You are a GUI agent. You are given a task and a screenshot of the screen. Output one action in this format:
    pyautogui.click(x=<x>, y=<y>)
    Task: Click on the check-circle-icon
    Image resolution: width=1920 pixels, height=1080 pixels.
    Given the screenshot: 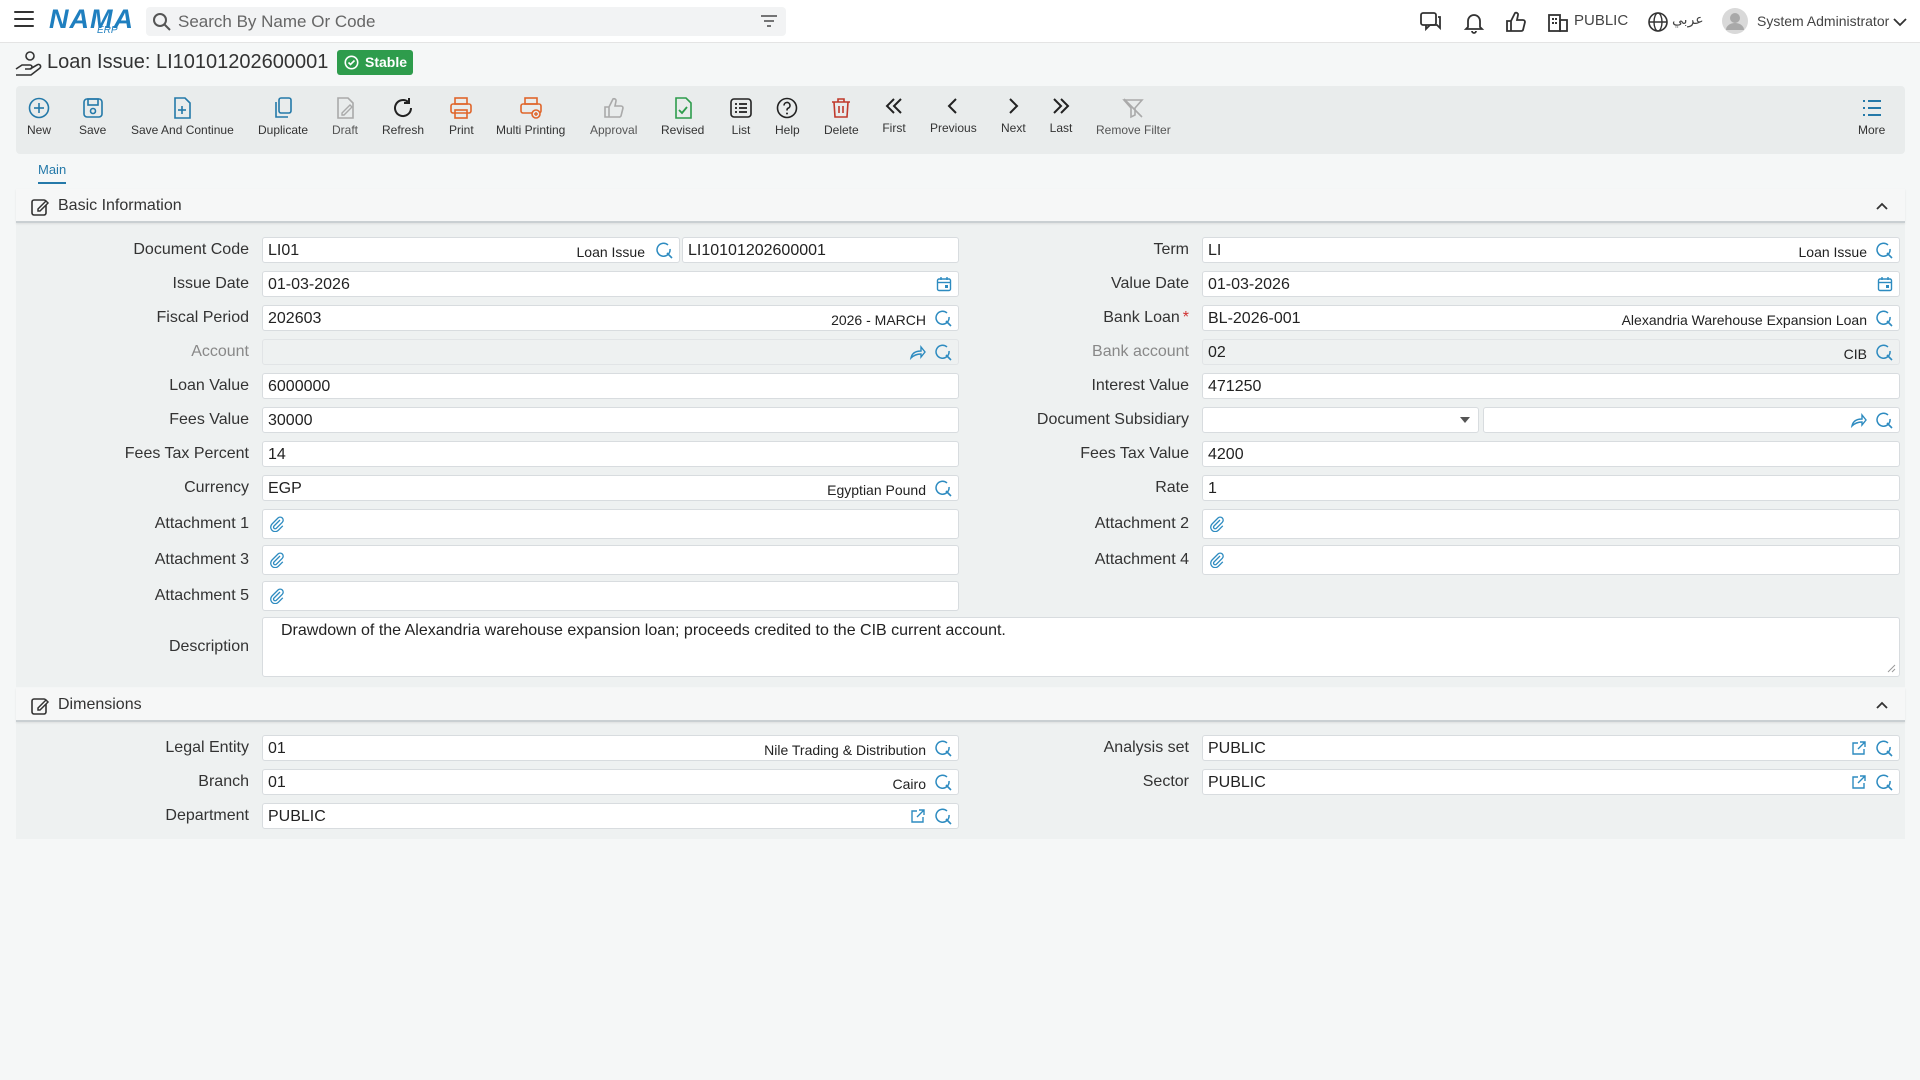 What is the action you would take?
    pyautogui.click(x=351, y=62)
    